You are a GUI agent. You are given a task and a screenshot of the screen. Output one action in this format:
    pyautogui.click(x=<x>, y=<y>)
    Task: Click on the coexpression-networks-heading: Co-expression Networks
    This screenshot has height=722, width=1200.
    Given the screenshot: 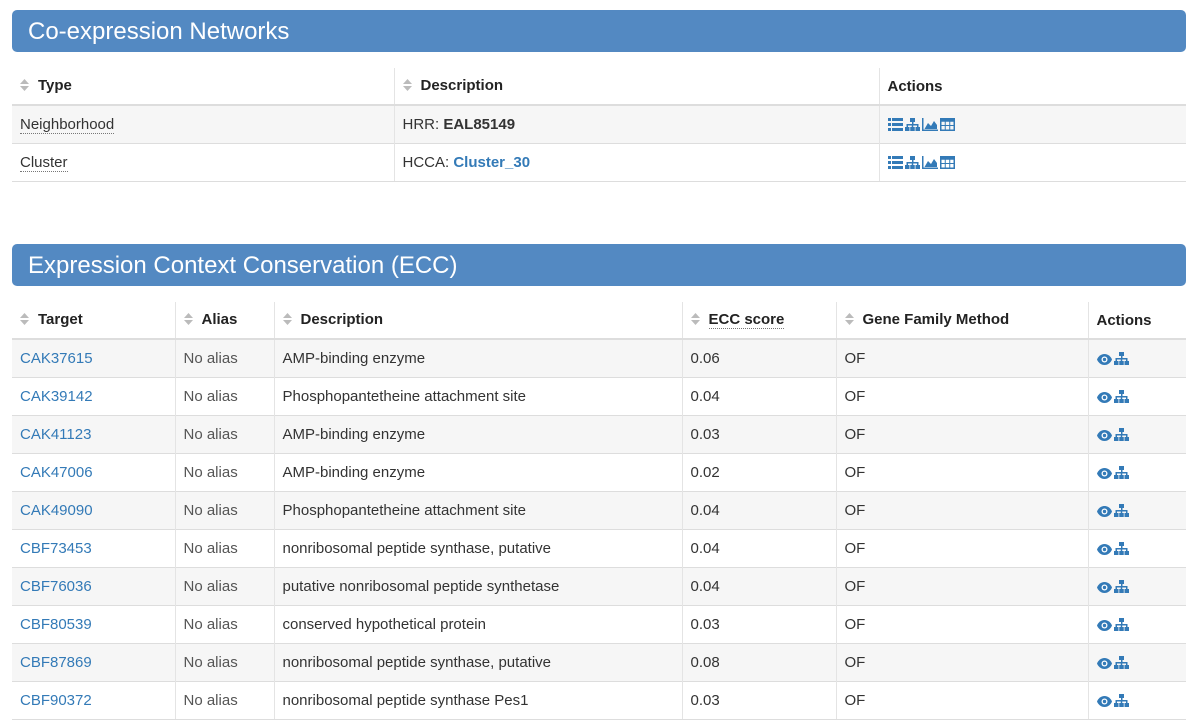 What is the action you would take?
    pyautogui.click(x=599, y=31)
    